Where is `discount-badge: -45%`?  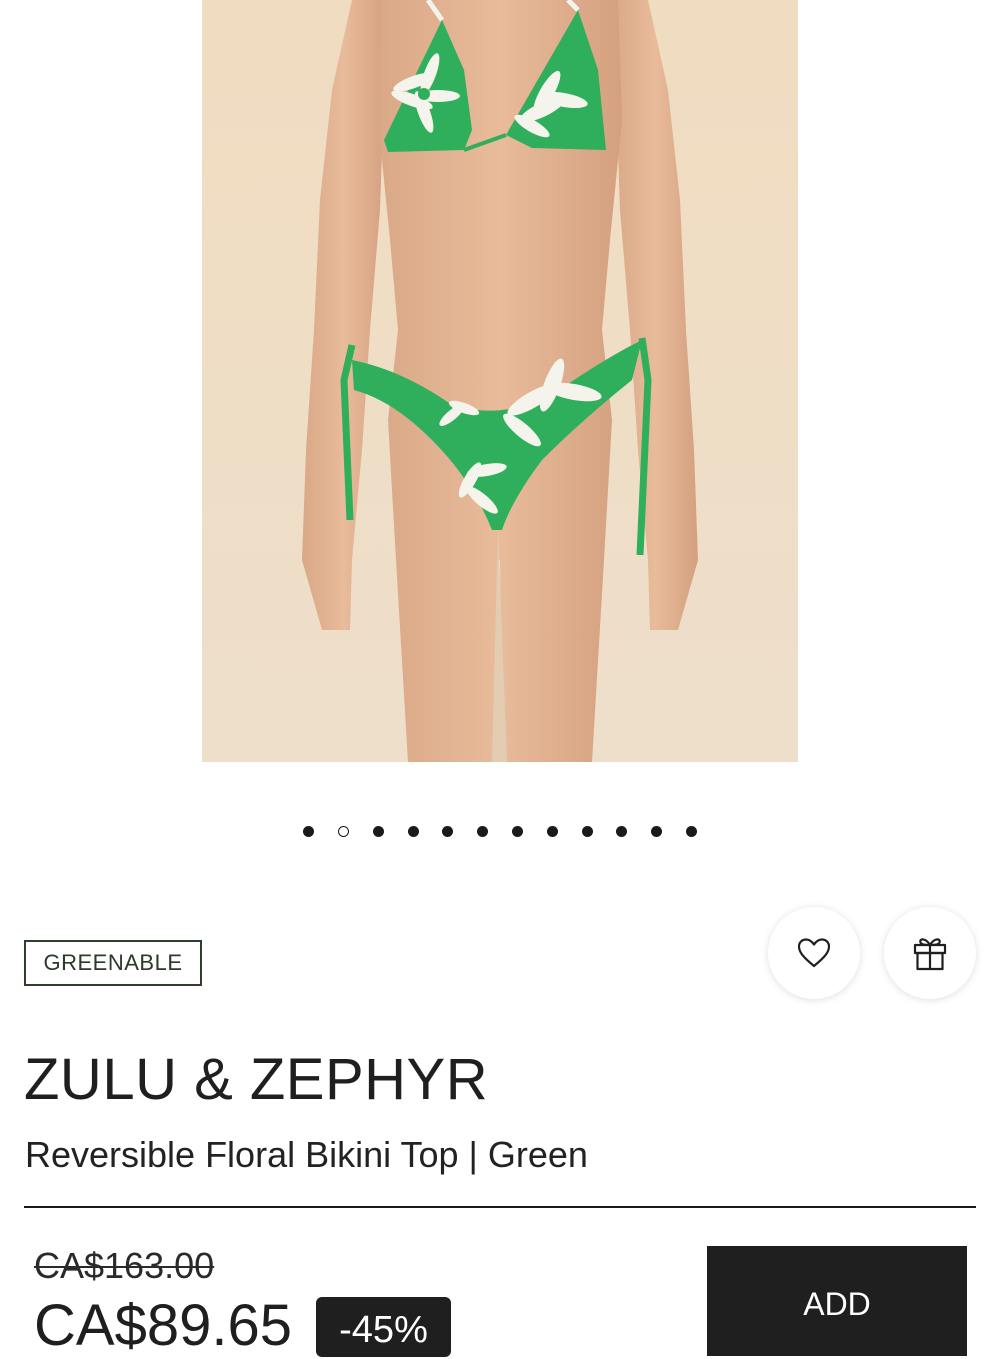
discount-badge: -45% is located at coordinates (383, 1327).